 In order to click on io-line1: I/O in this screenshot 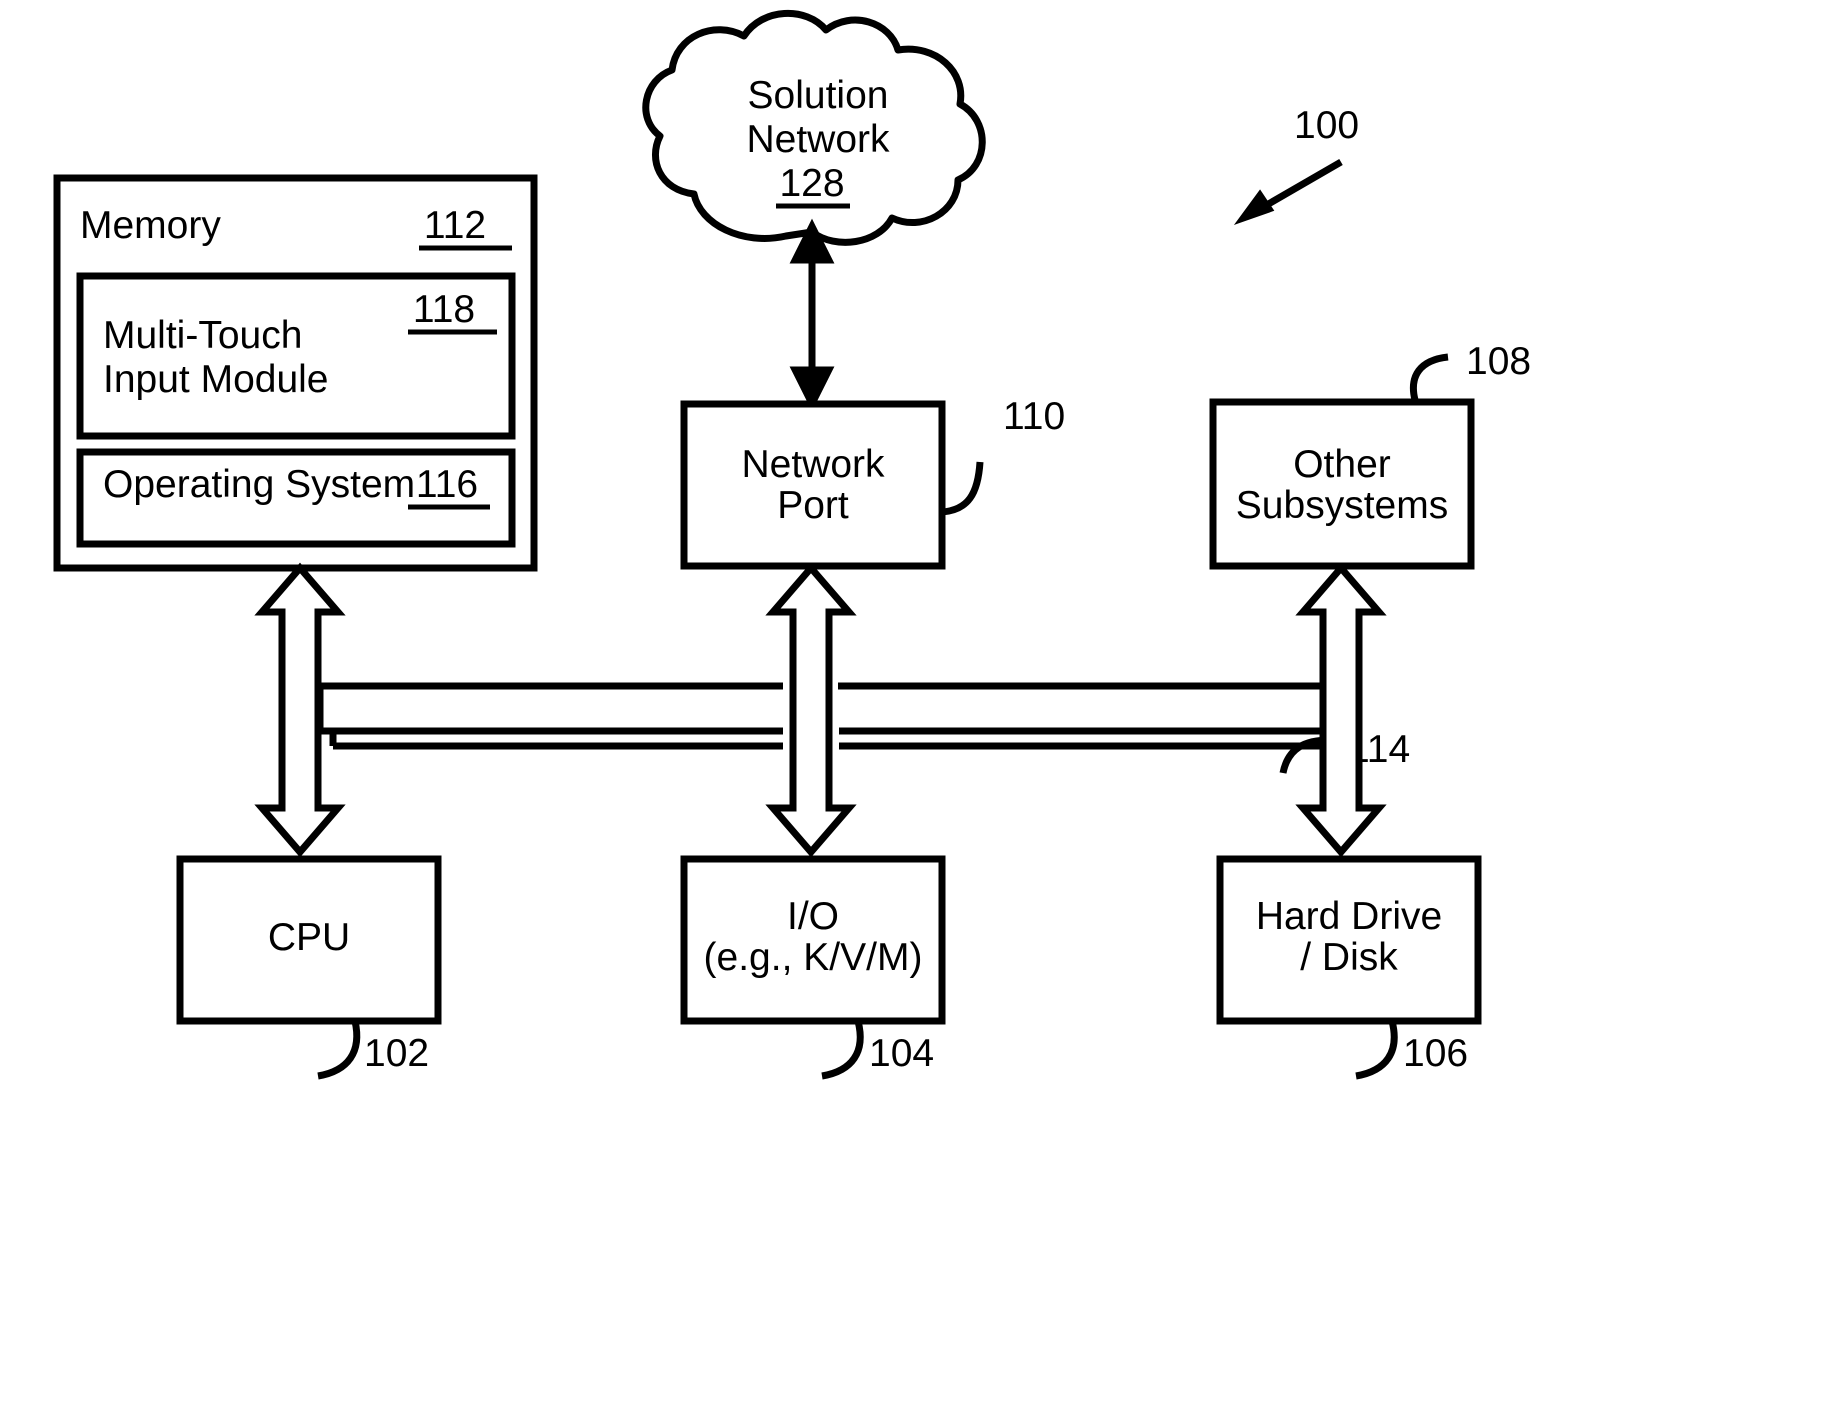, I will do `click(813, 916)`.